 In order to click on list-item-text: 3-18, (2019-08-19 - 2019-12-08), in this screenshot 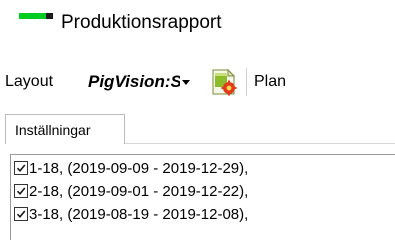, I will do `click(139, 214)`.